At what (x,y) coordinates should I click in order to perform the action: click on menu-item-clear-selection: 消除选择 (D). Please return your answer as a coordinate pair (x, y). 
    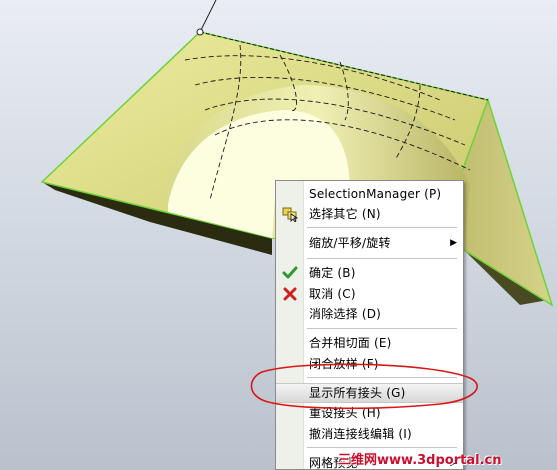
    Looking at the image, I should click on (369, 314).